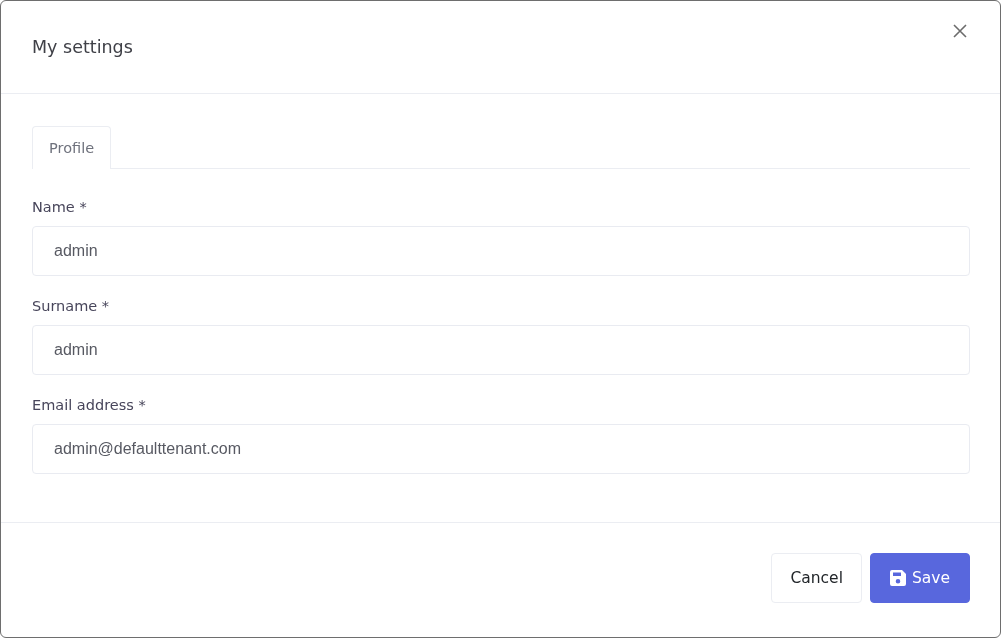 Image resolution: width=1001 pixels, height=638 pixels. Describe the element at coordinates (82, 47) in the screenshot. I see `dialog-title: My settings` at that location.